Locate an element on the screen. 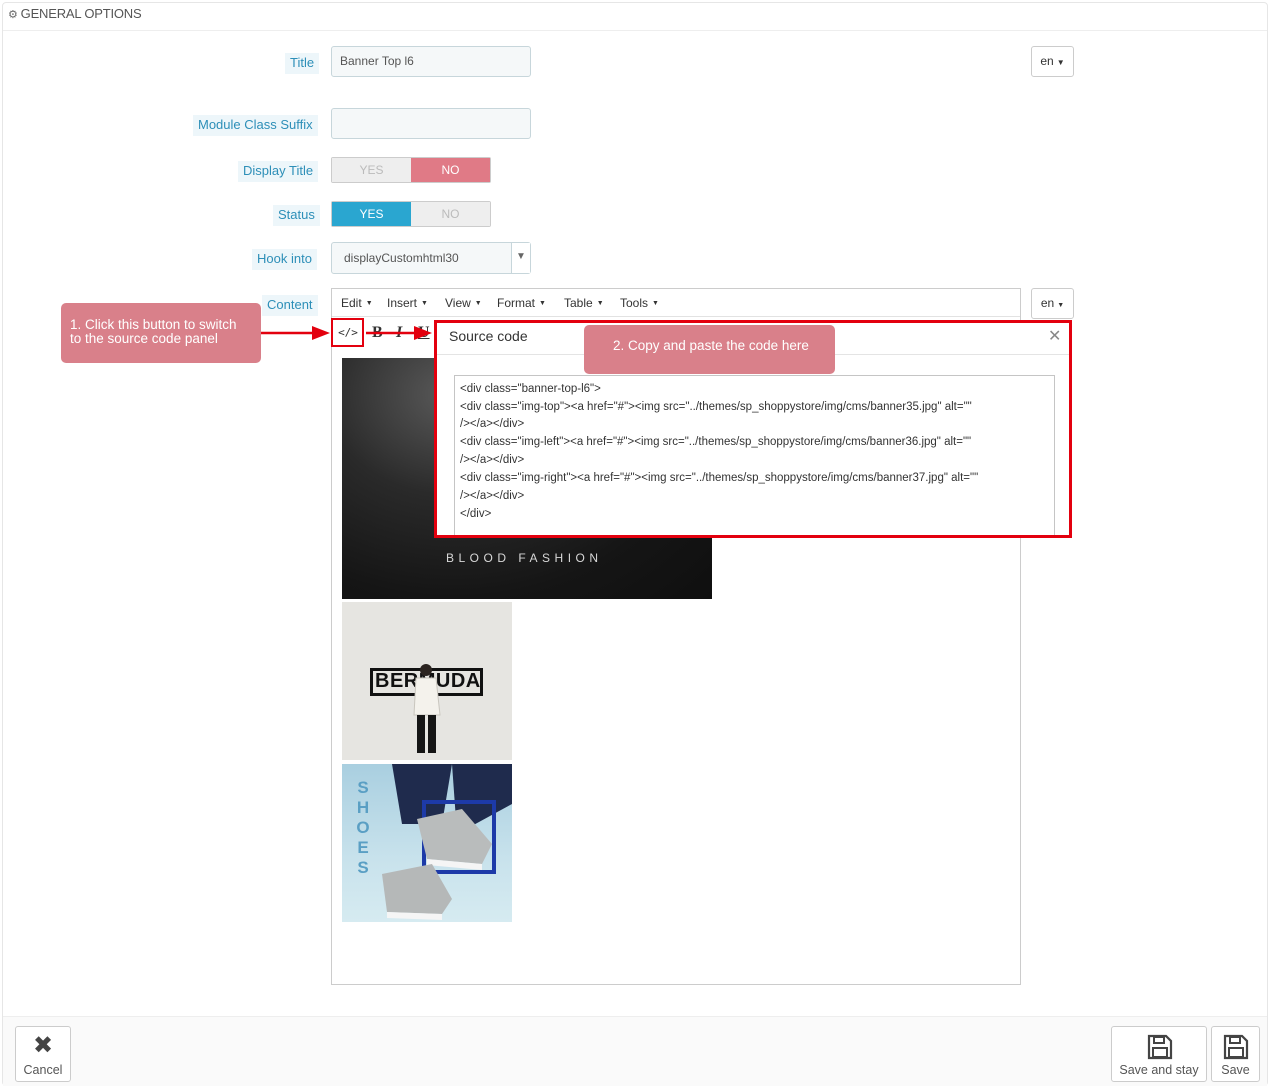 The image size is (1270, 1088). title-input: Banner Top l6 is located at coordinates (431, 61).